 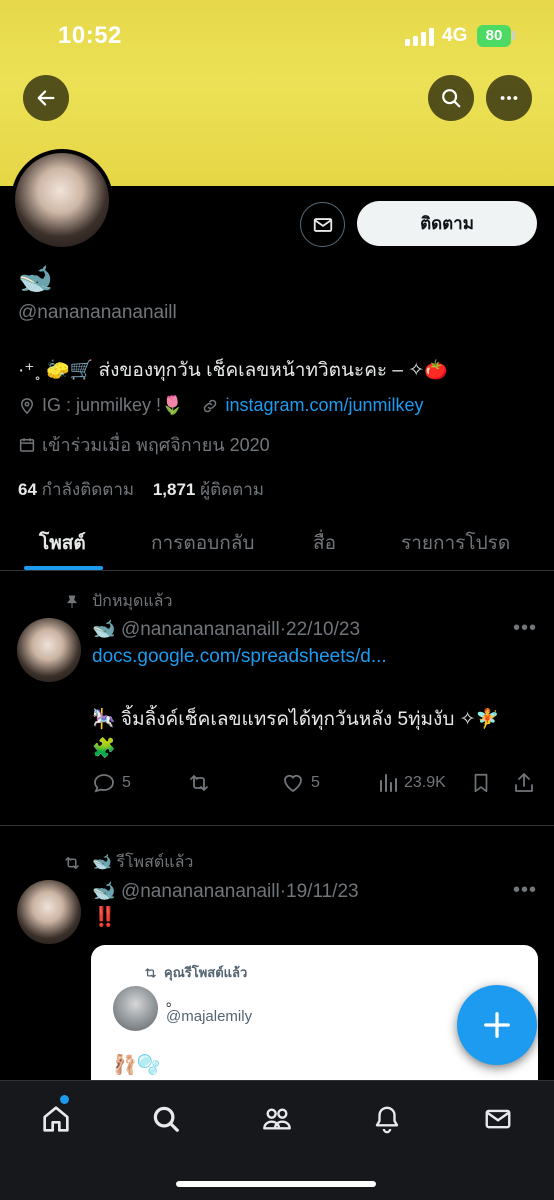 I want to click on nav-home, so click(x=56, y=1119).